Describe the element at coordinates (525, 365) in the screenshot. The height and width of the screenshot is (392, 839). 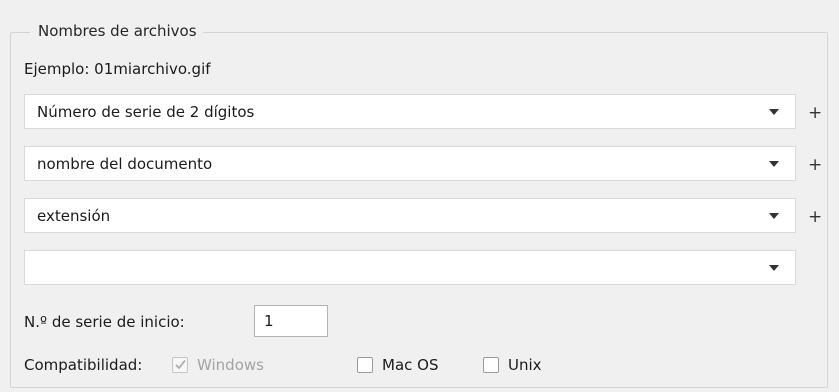
I see `unix-label: Unix` at that location.